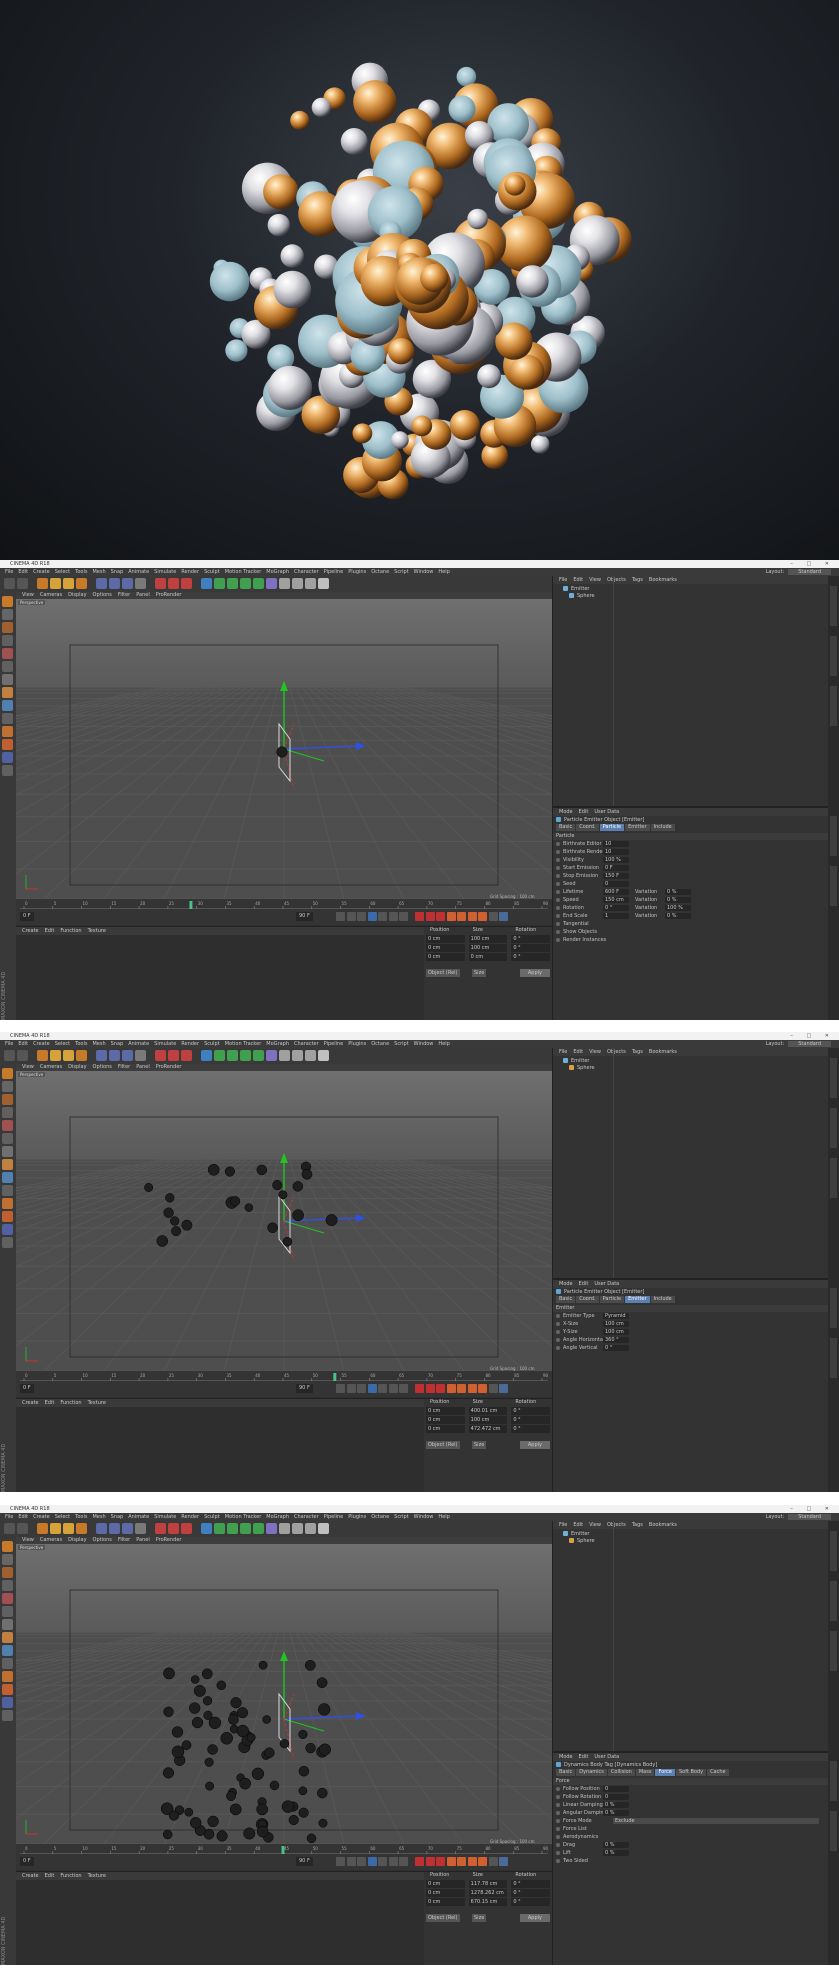 This screenshot has width=839, height=1977. What do you see at coordinates (160, 1055) in the screenshot?
I see `render-view-icon` at bounding box center [160, 1055].